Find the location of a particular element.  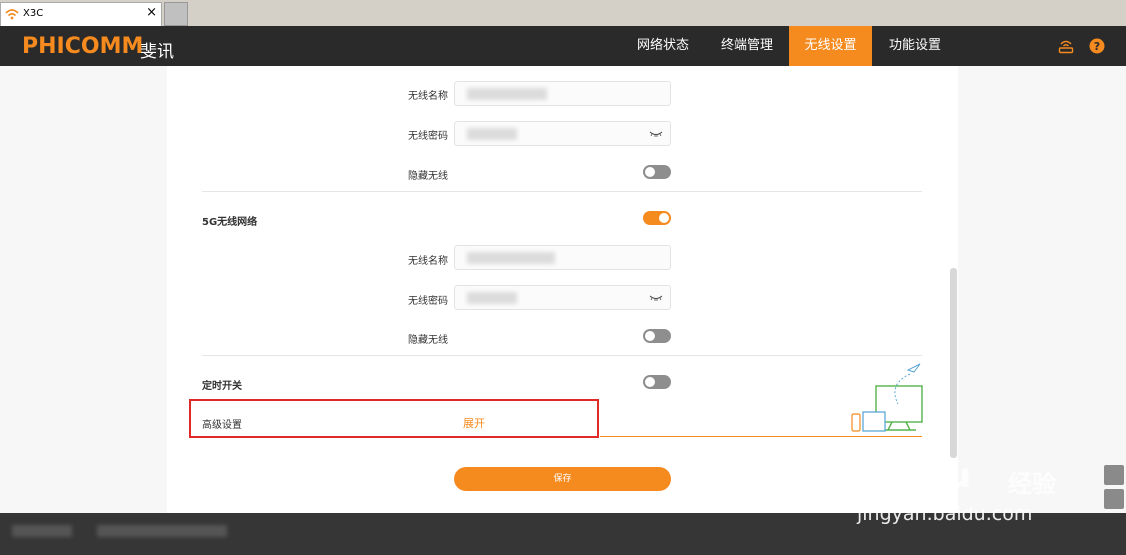

wifi-5g-name-label: 无线名称 is located at coordinates (428, 261).